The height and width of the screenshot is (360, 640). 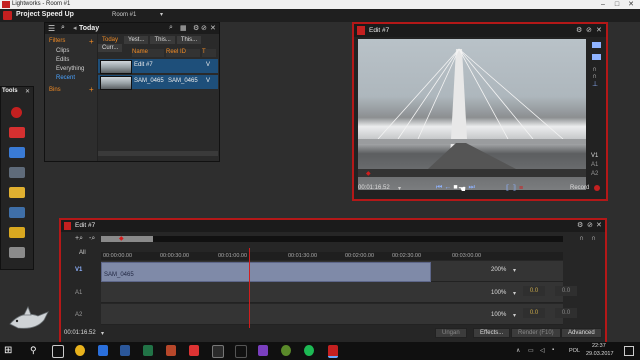 What do you see at coordinates (8, 350) in the screenshot?
I see `windows-start-icon: ⊞` at bounding box center [8, 350].